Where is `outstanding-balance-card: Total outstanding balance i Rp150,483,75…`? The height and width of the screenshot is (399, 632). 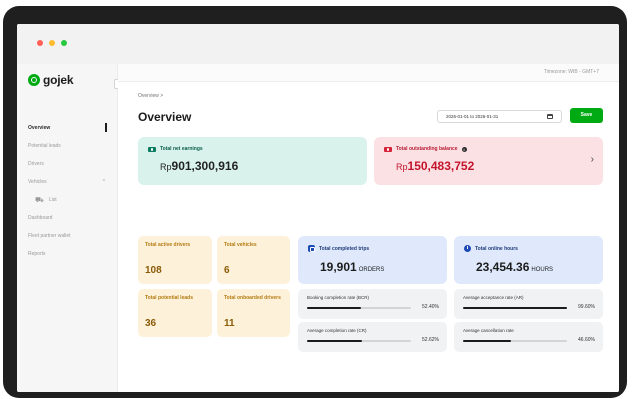 outstanding-balance-card: Total outstanding balance i Rp150,483,75… is located at coordinates (488, 161).